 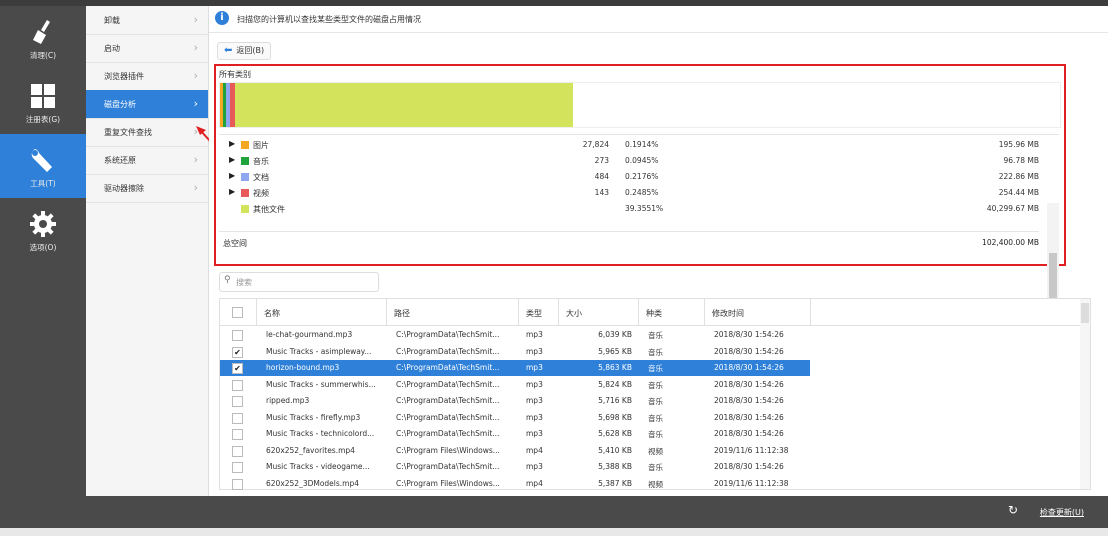 I want to click on nav-cleaner: 清理(C), so click(x=43, y=38).